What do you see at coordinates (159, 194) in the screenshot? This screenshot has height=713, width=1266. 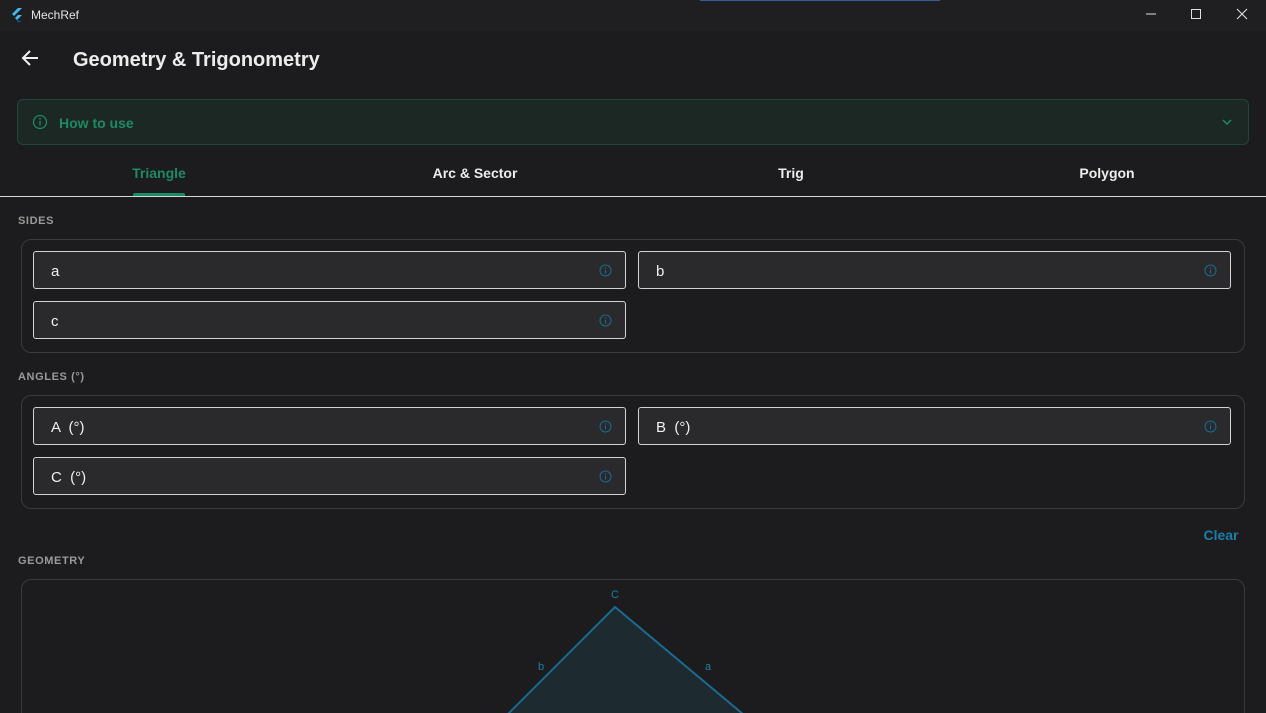 I see `active-tab-indicator` at bounding box center [159, 194].